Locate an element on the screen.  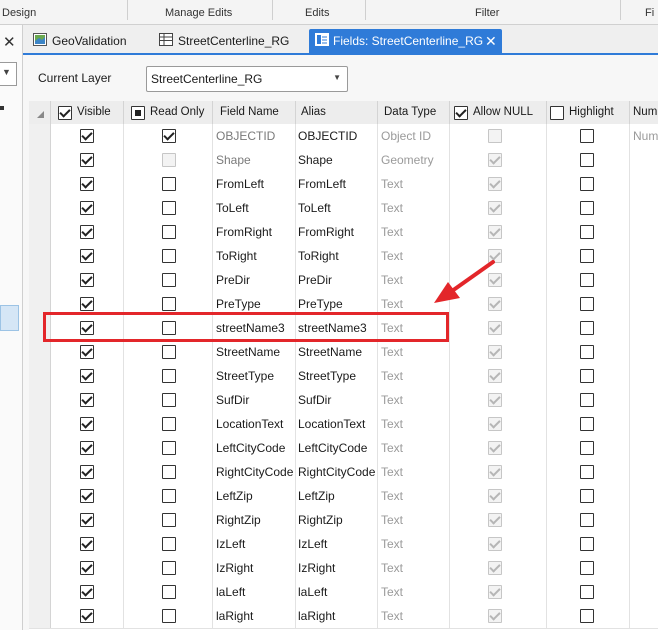
alias-cell: IzRight is located at coordinates (336, 568).